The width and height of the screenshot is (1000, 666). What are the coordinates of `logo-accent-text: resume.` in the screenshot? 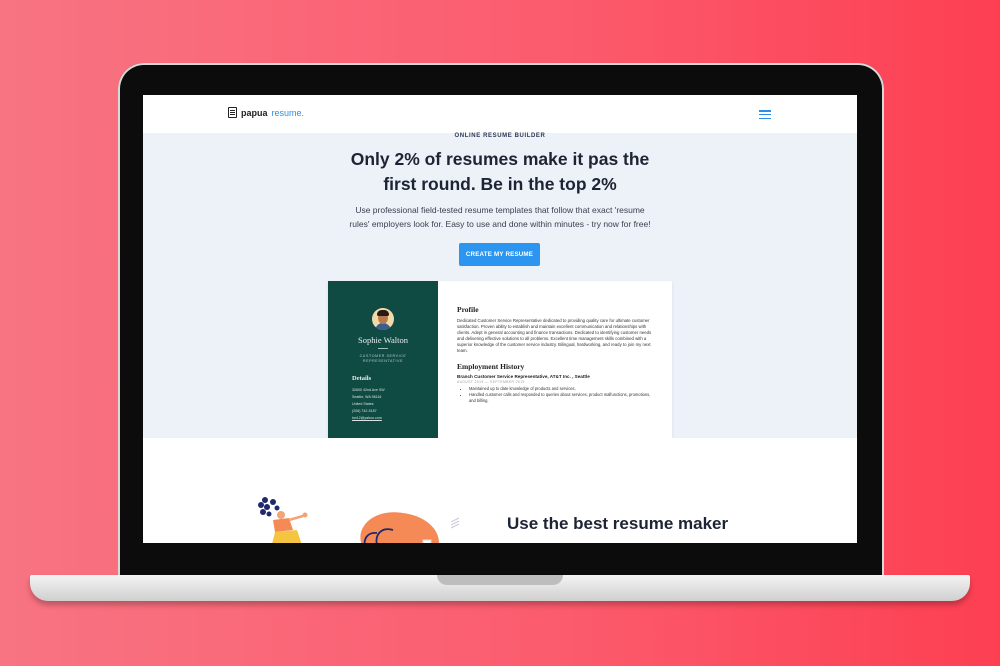 It's located at (288, 112).